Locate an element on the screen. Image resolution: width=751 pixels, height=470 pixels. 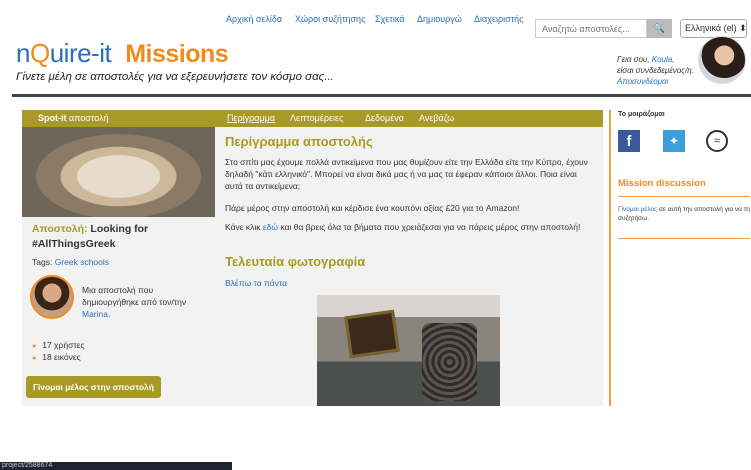
mission-type-text: αποστολή is located at coordinates (87, 118).